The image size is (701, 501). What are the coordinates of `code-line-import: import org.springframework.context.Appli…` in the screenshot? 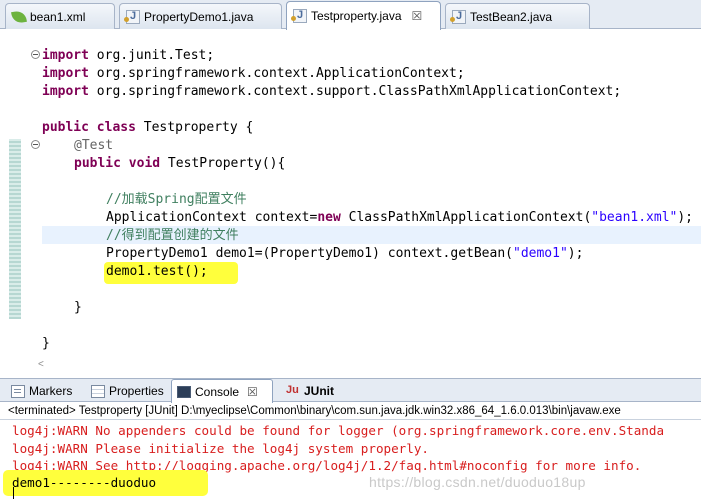 It's located at (253, 73).